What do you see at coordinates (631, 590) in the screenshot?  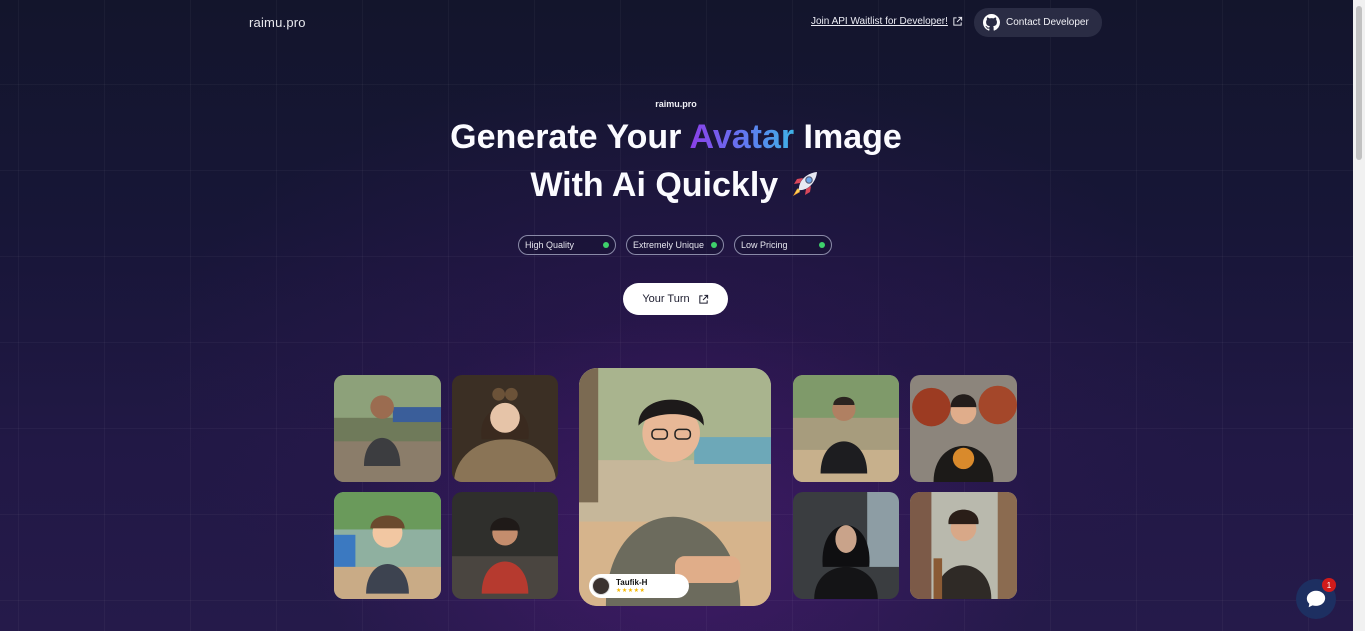 I see `rating-stars: ★★★★★` at bounding box center [631, 590].